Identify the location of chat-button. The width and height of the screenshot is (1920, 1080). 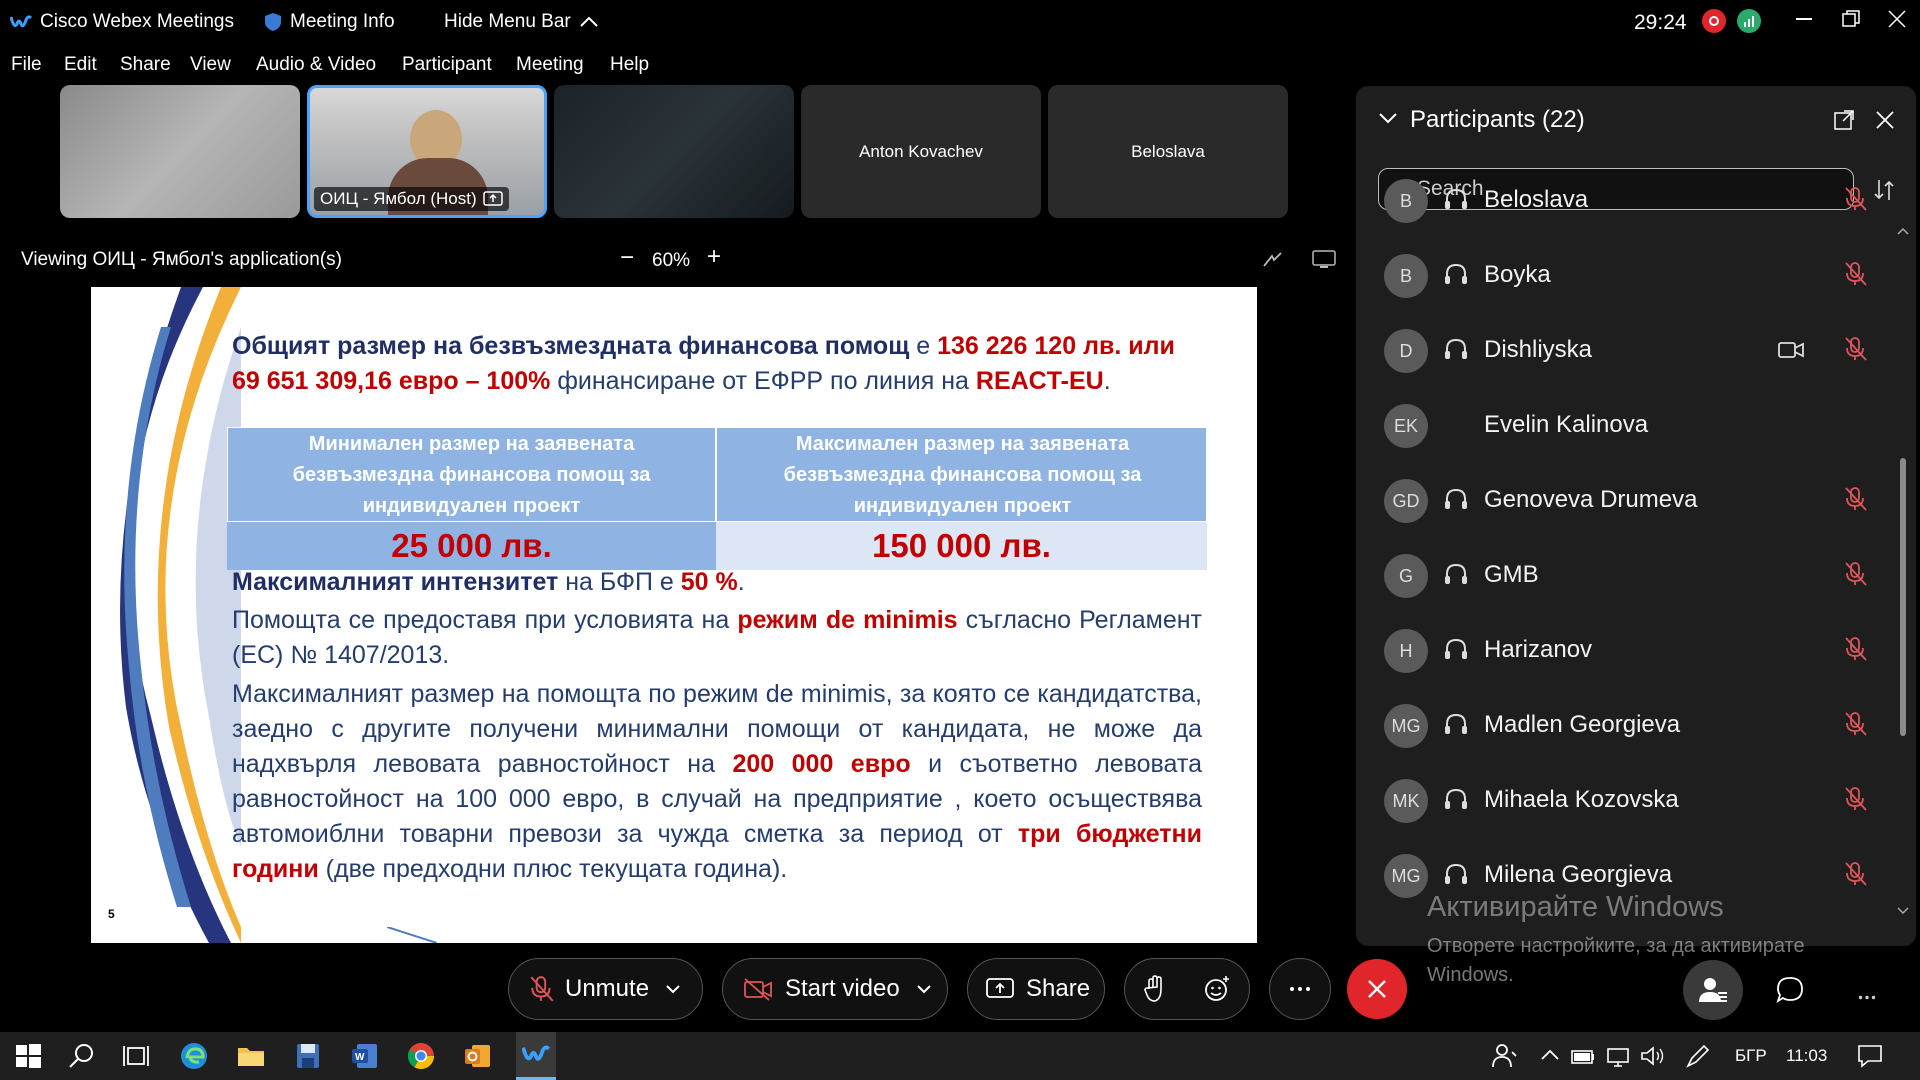
(1790, 992).